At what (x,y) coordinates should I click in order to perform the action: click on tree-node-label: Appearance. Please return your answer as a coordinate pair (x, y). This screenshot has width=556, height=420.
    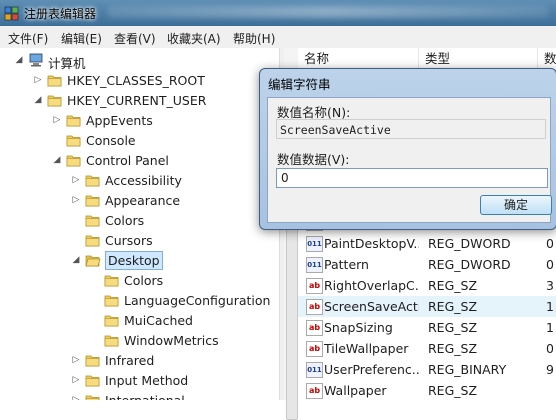
    Looking at the image, I should click on (142, 200).